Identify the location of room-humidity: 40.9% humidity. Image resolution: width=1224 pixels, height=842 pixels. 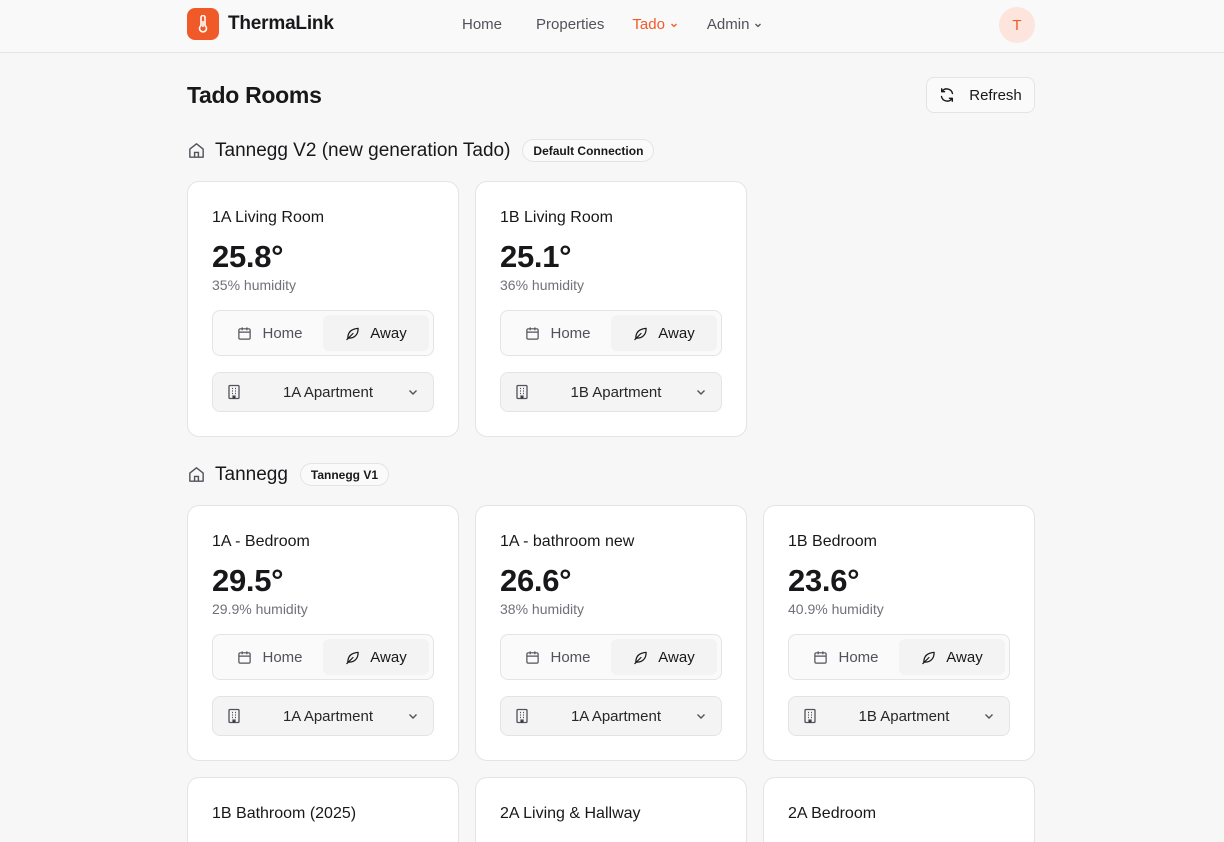
(836, 609).